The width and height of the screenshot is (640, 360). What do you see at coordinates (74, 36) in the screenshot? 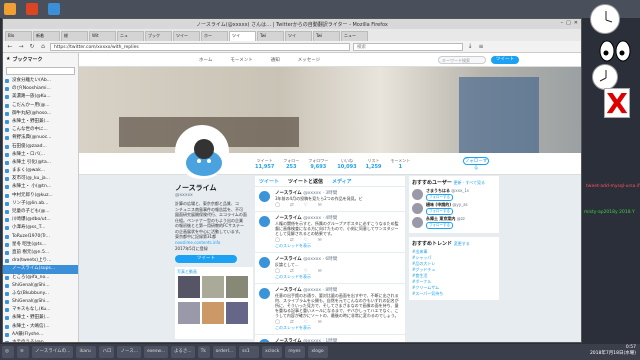
I see `browser-tab: 総` at bounding box center [74, 36].